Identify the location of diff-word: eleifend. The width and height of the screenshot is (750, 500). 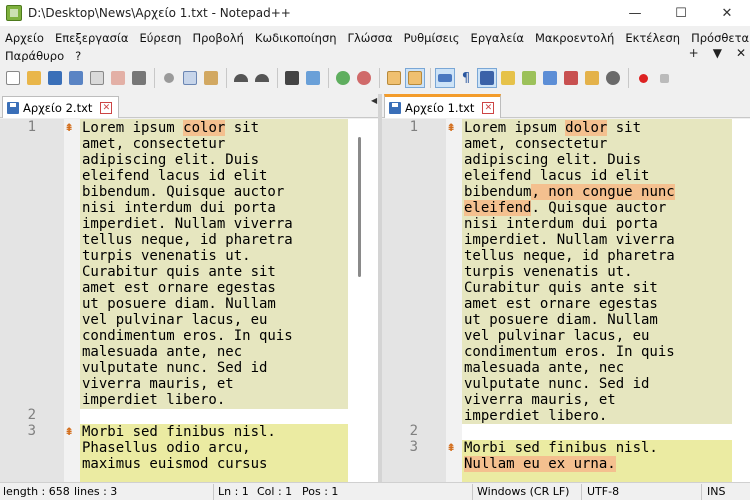
(498, 208).